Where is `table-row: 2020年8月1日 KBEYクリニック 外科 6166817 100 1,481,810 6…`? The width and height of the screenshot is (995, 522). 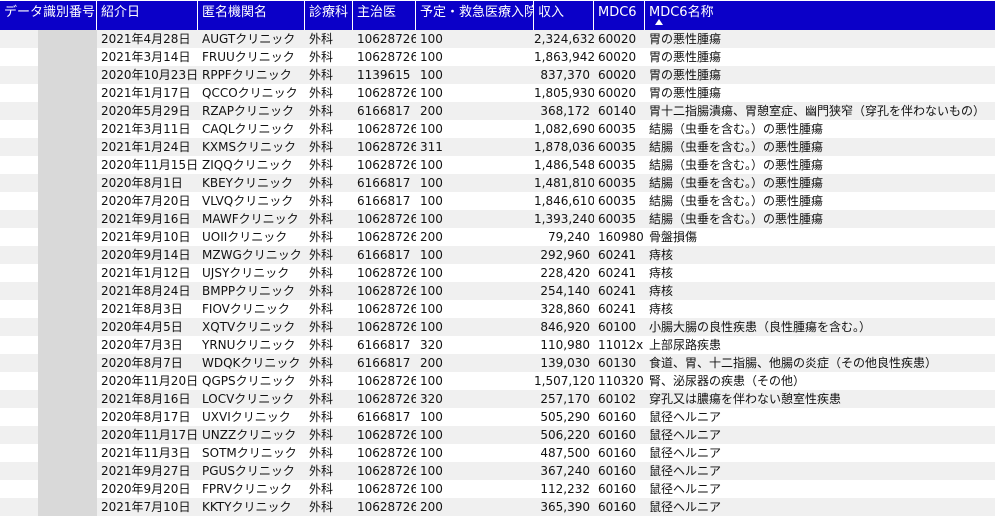 table-row: 2020年8月1日 KBEYクリニック 外科 6166817 100 1,481,810 6… is located at coordinates (497, 183).